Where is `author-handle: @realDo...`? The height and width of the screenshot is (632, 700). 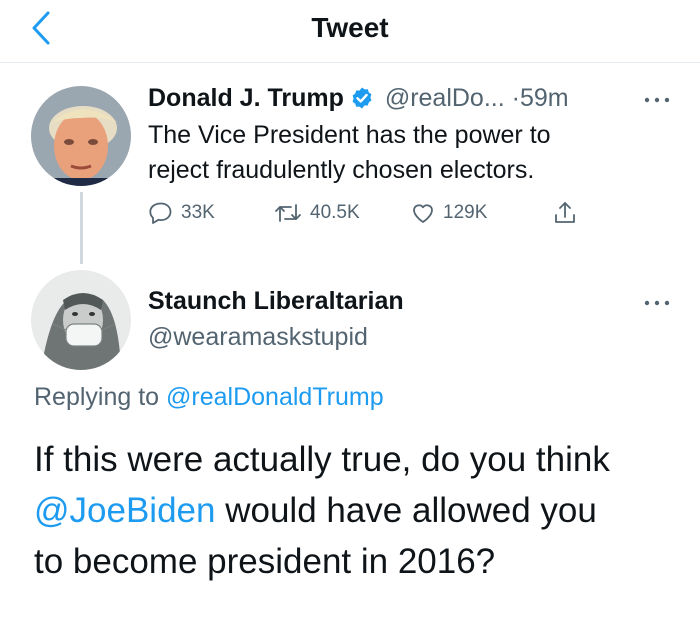 author-handle: @realDo... is located at coordinates (445, 98).